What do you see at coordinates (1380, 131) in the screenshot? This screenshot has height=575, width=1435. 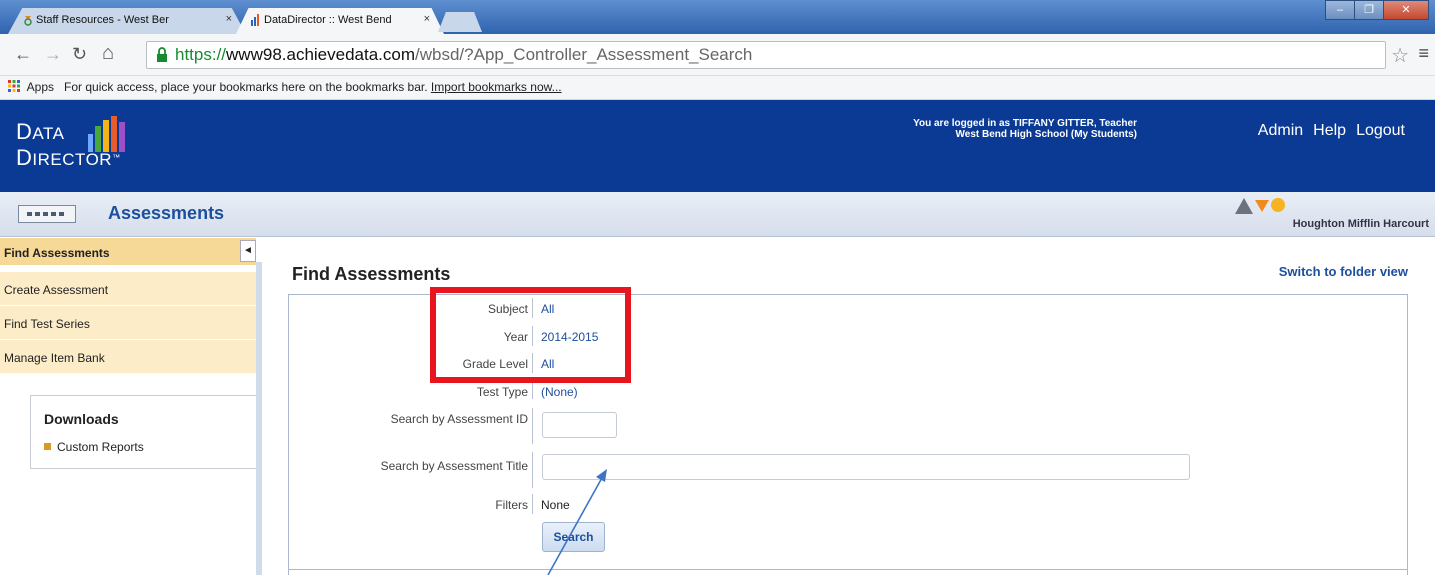 I see `logout-link: Logout` at bounding box center [1380, 131].